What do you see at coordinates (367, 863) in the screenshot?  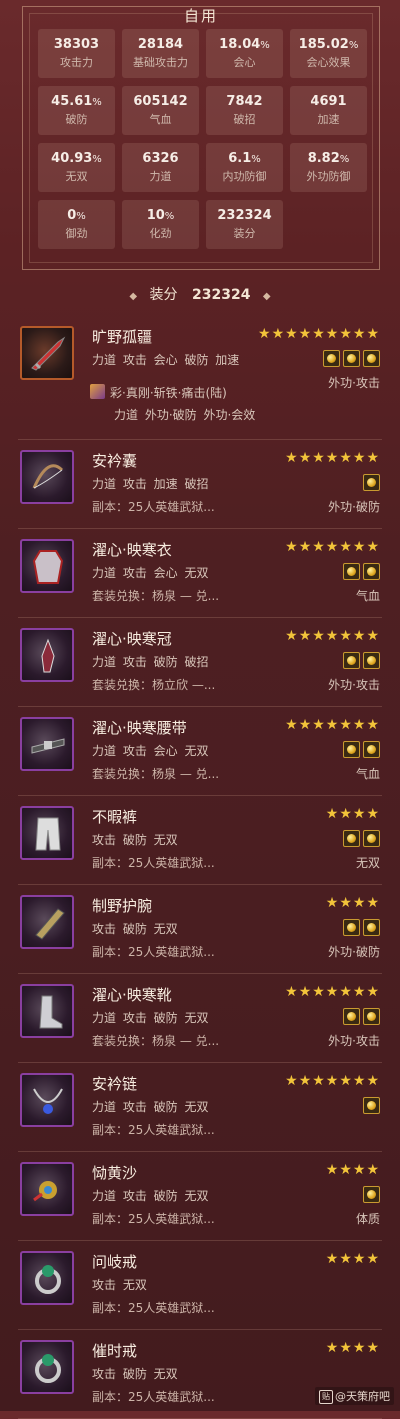 I see `item-tag: 无双` at bounding box center [367, 863].